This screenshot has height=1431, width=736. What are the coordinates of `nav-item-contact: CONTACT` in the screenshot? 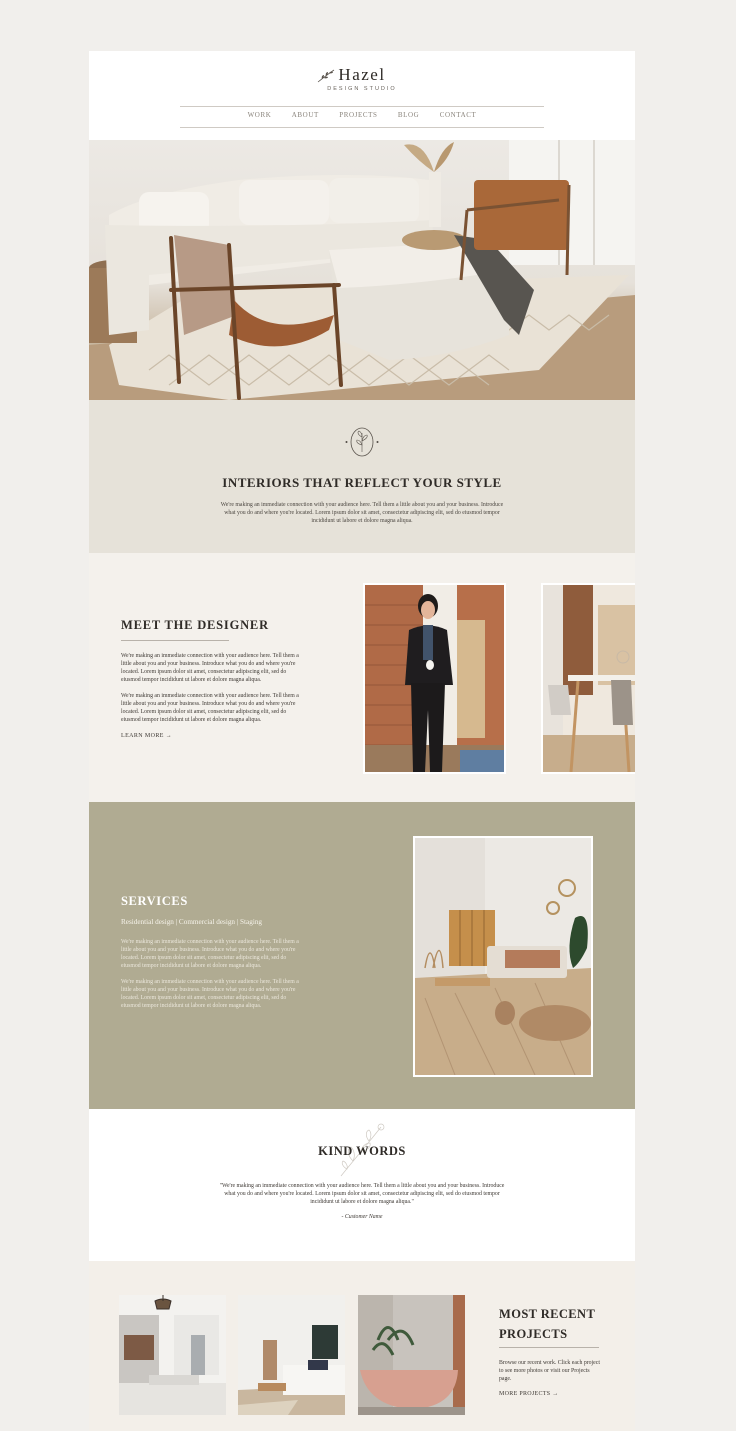 It's located at (458, 115).